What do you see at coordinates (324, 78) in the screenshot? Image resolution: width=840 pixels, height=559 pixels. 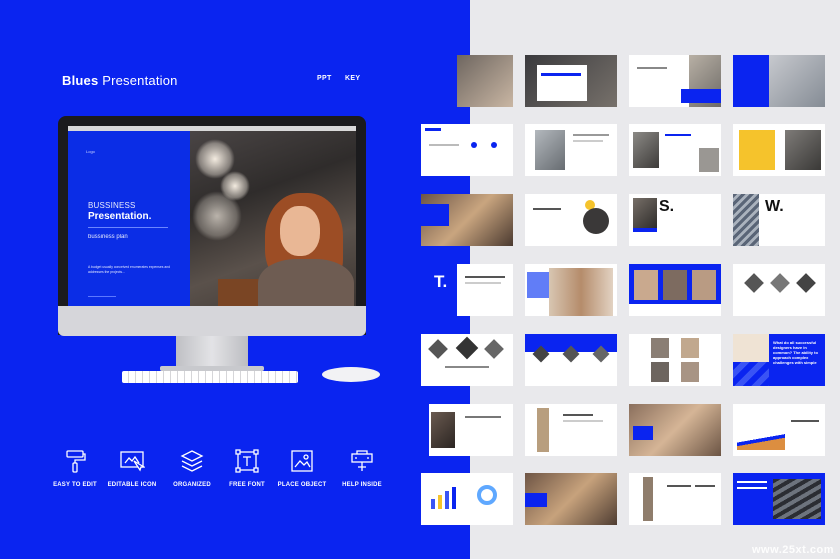 I see `format-ppt: PPT` at bounding box center [324, 78].